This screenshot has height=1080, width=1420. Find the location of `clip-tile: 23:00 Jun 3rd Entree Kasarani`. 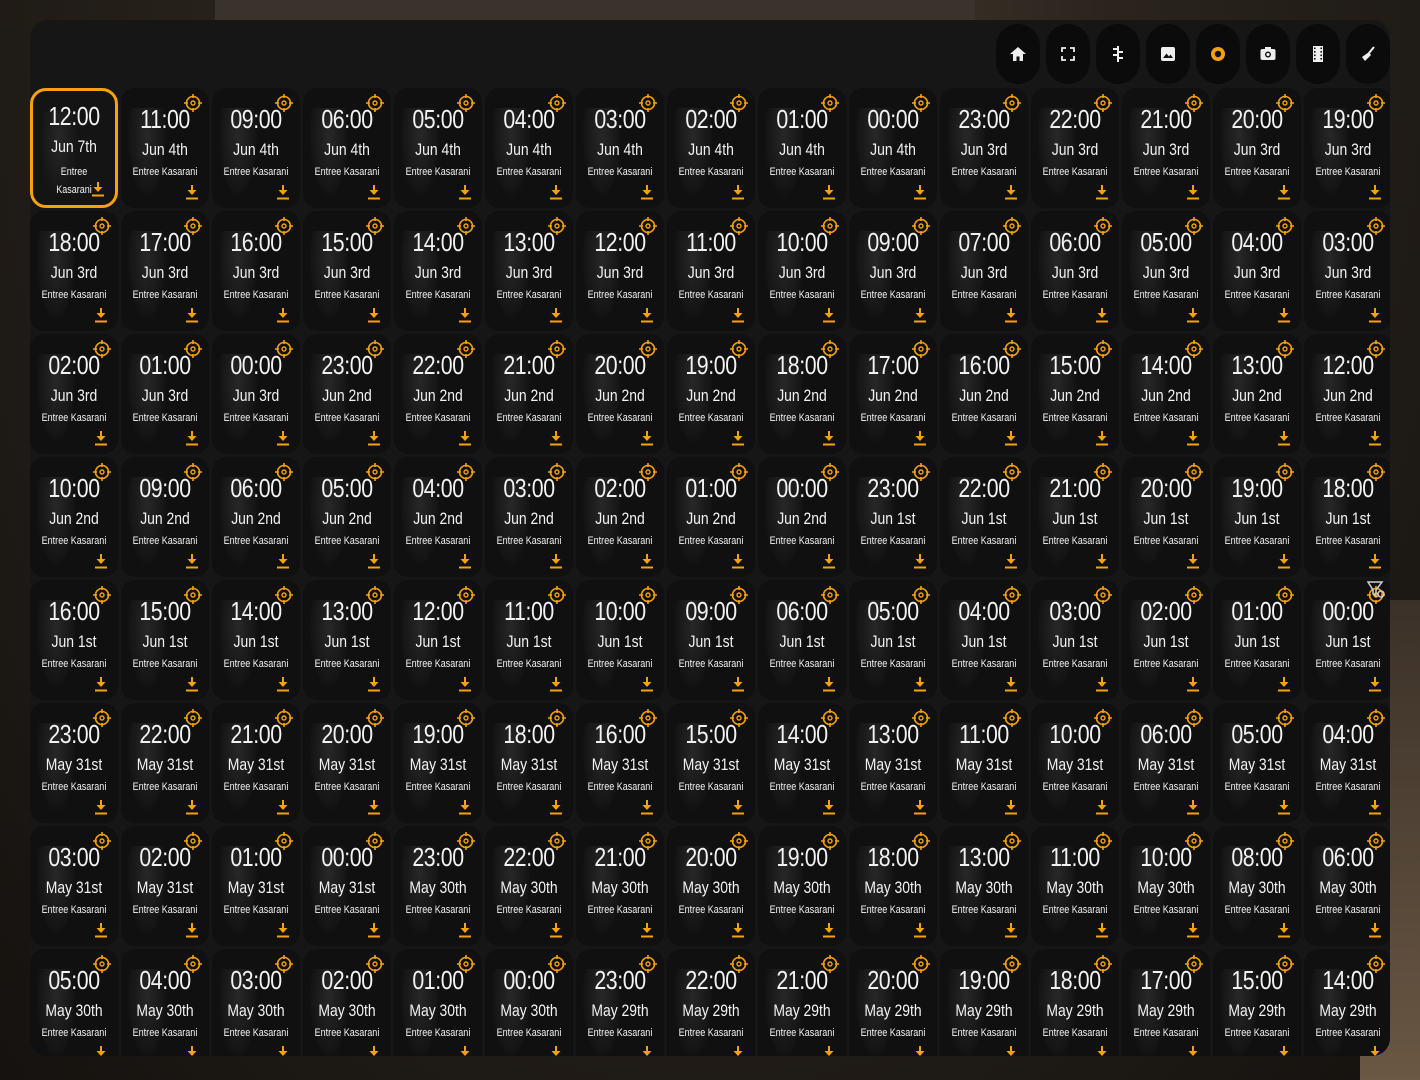

clip-tile: 23:00 Jun 3rd Entree Kasarani is located at coordinates (984, 148).